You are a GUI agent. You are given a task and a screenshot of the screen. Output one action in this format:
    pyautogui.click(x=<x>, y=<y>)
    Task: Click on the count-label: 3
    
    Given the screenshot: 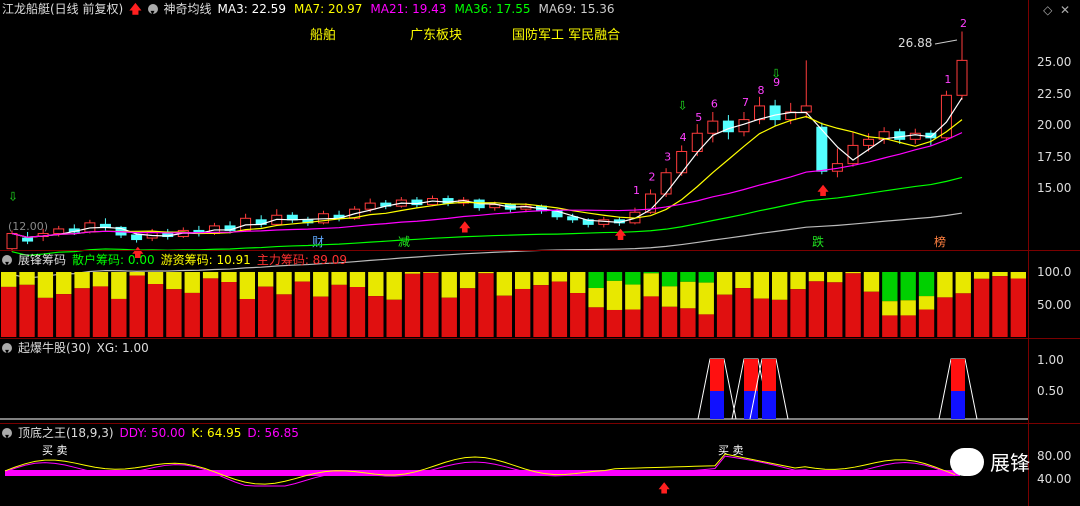 What is the action you would take?
    pyautogui.click(x=667, y=157)
    